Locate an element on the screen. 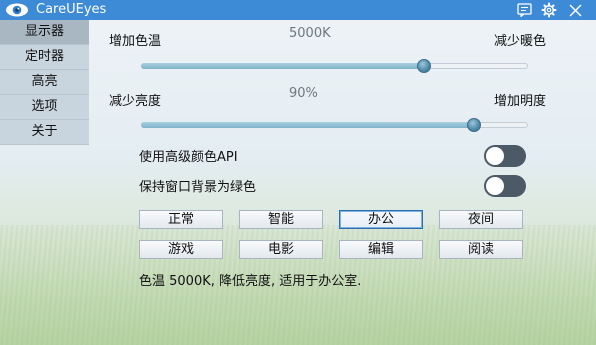  brightness-slider is located at coordinates (334, 125).